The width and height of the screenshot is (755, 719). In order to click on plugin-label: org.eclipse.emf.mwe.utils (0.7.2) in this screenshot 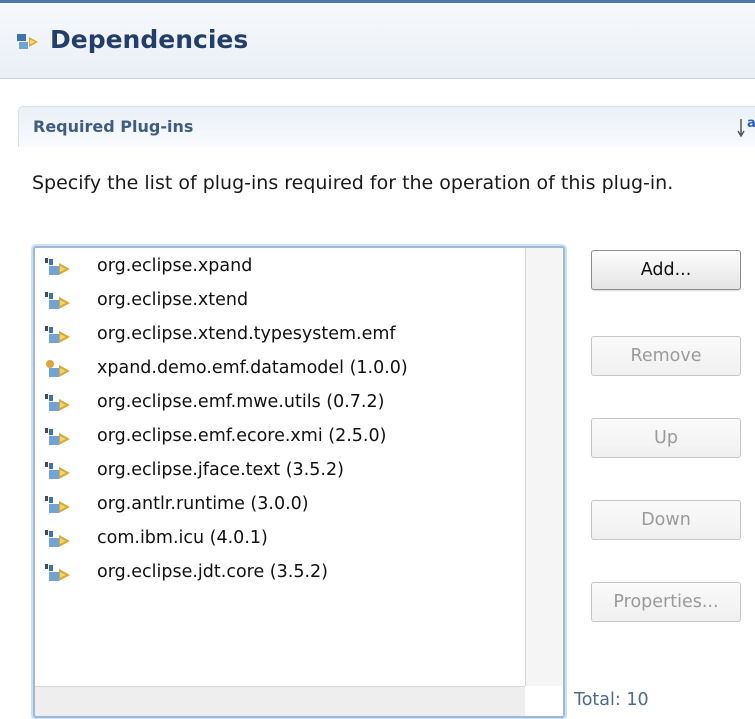, I will do `click(241, 402)`.